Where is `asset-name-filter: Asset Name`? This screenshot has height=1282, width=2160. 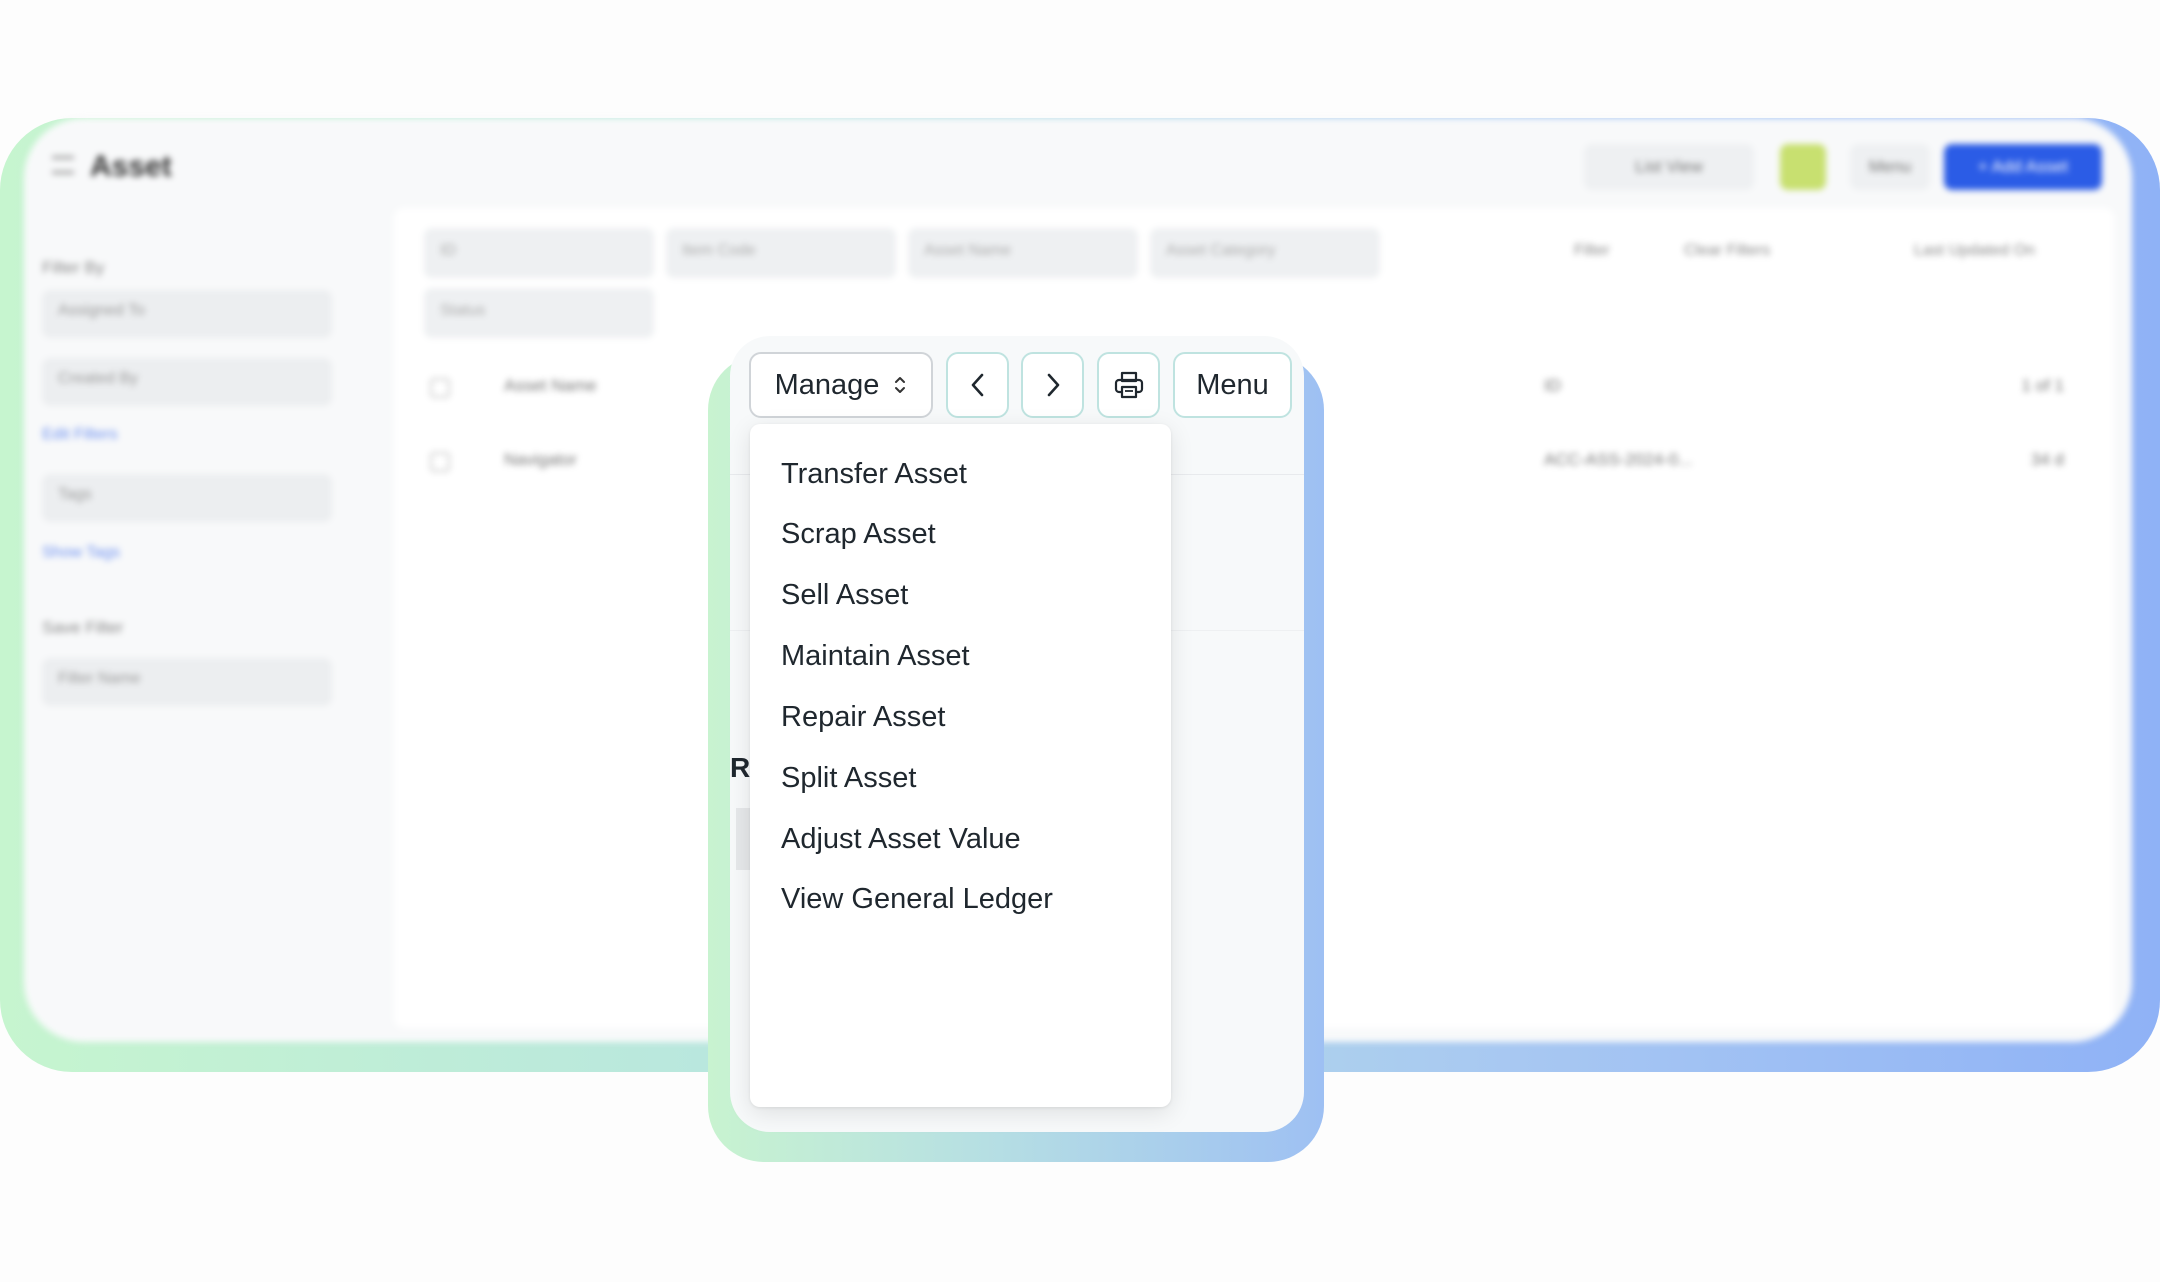
asset-name-filter: Asset Name is located at coordinates (1023, 253).